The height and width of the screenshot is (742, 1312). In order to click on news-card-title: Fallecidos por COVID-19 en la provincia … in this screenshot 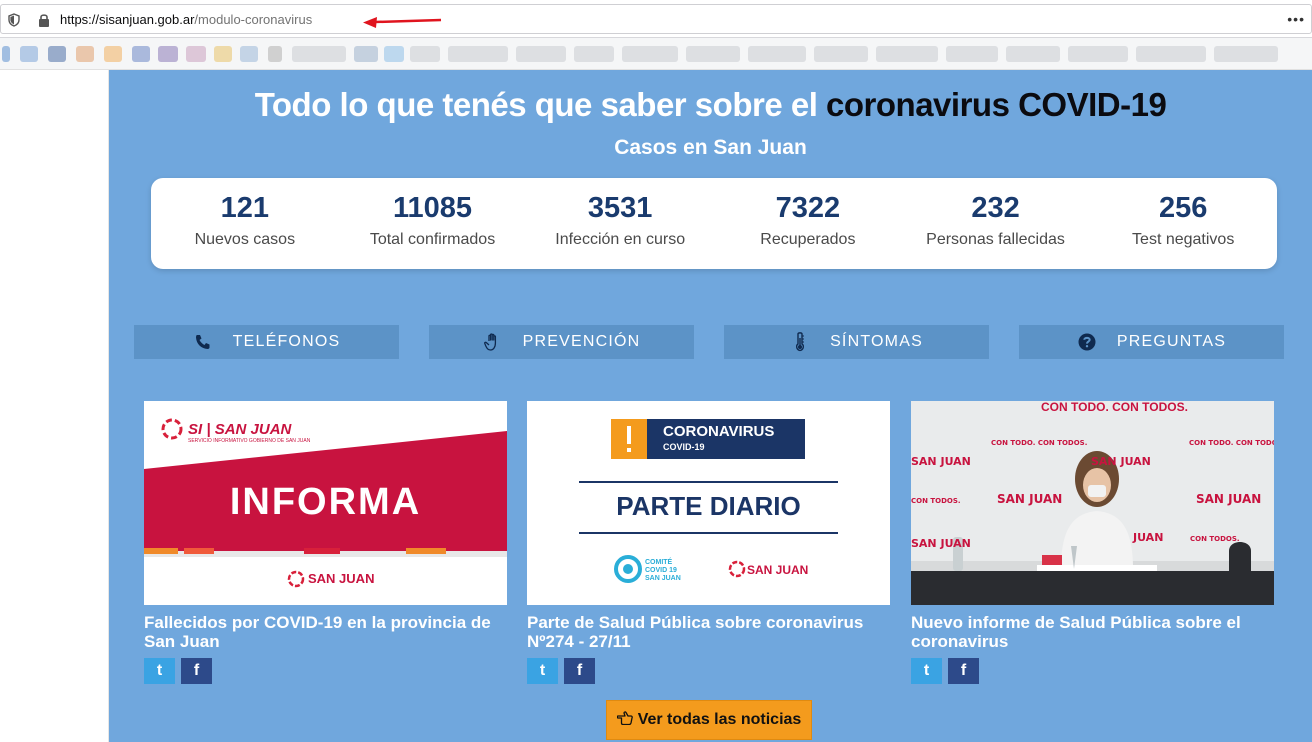, I will do `click(325, 632)`.